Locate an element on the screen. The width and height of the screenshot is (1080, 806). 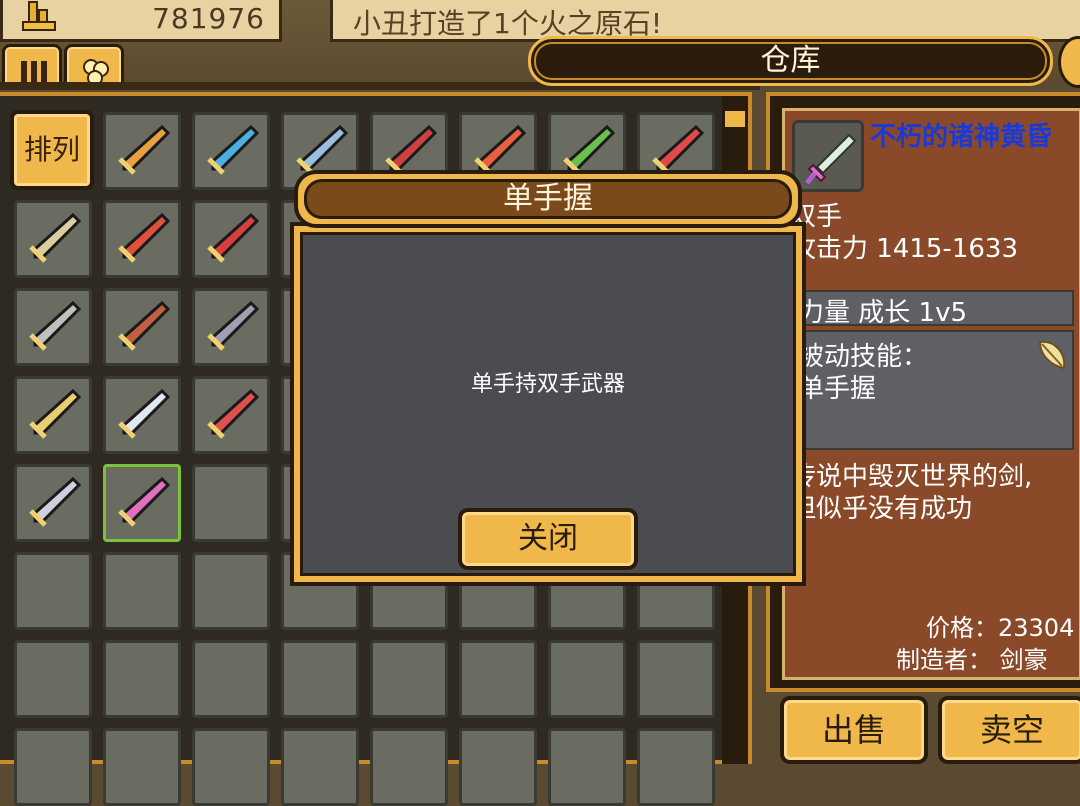
bronze-helmet-icon is located at coordinates (144, 325).